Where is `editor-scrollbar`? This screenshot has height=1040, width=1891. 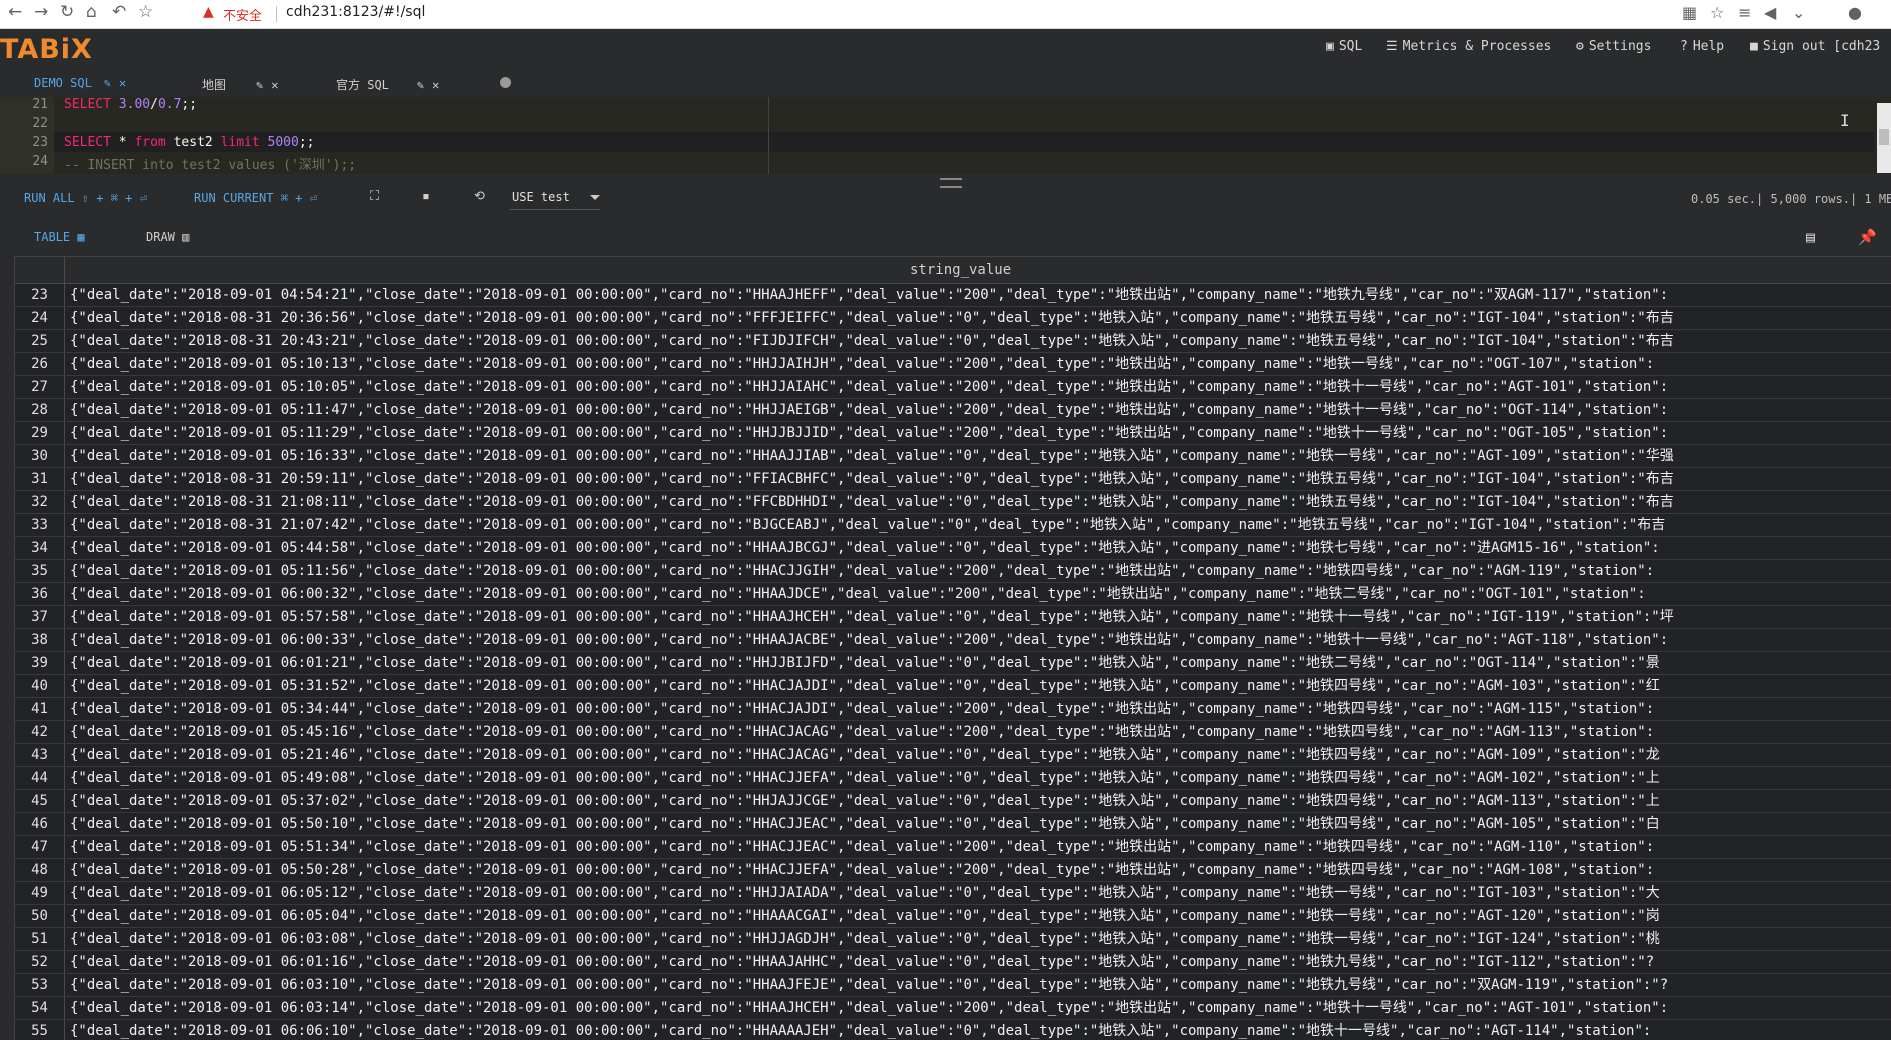
editor-scrollbar is located at coordinates (1884, 138).